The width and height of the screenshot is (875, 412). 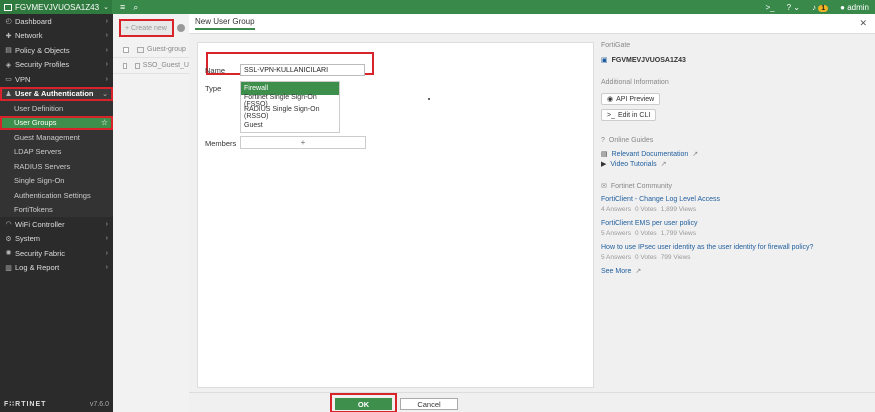 What do you see at coordinates (290, 113) in the screenshot?
I see `type-option-rsso: RADIUS Single Sign-On (RSSO)` at bounding box center [290, 113].